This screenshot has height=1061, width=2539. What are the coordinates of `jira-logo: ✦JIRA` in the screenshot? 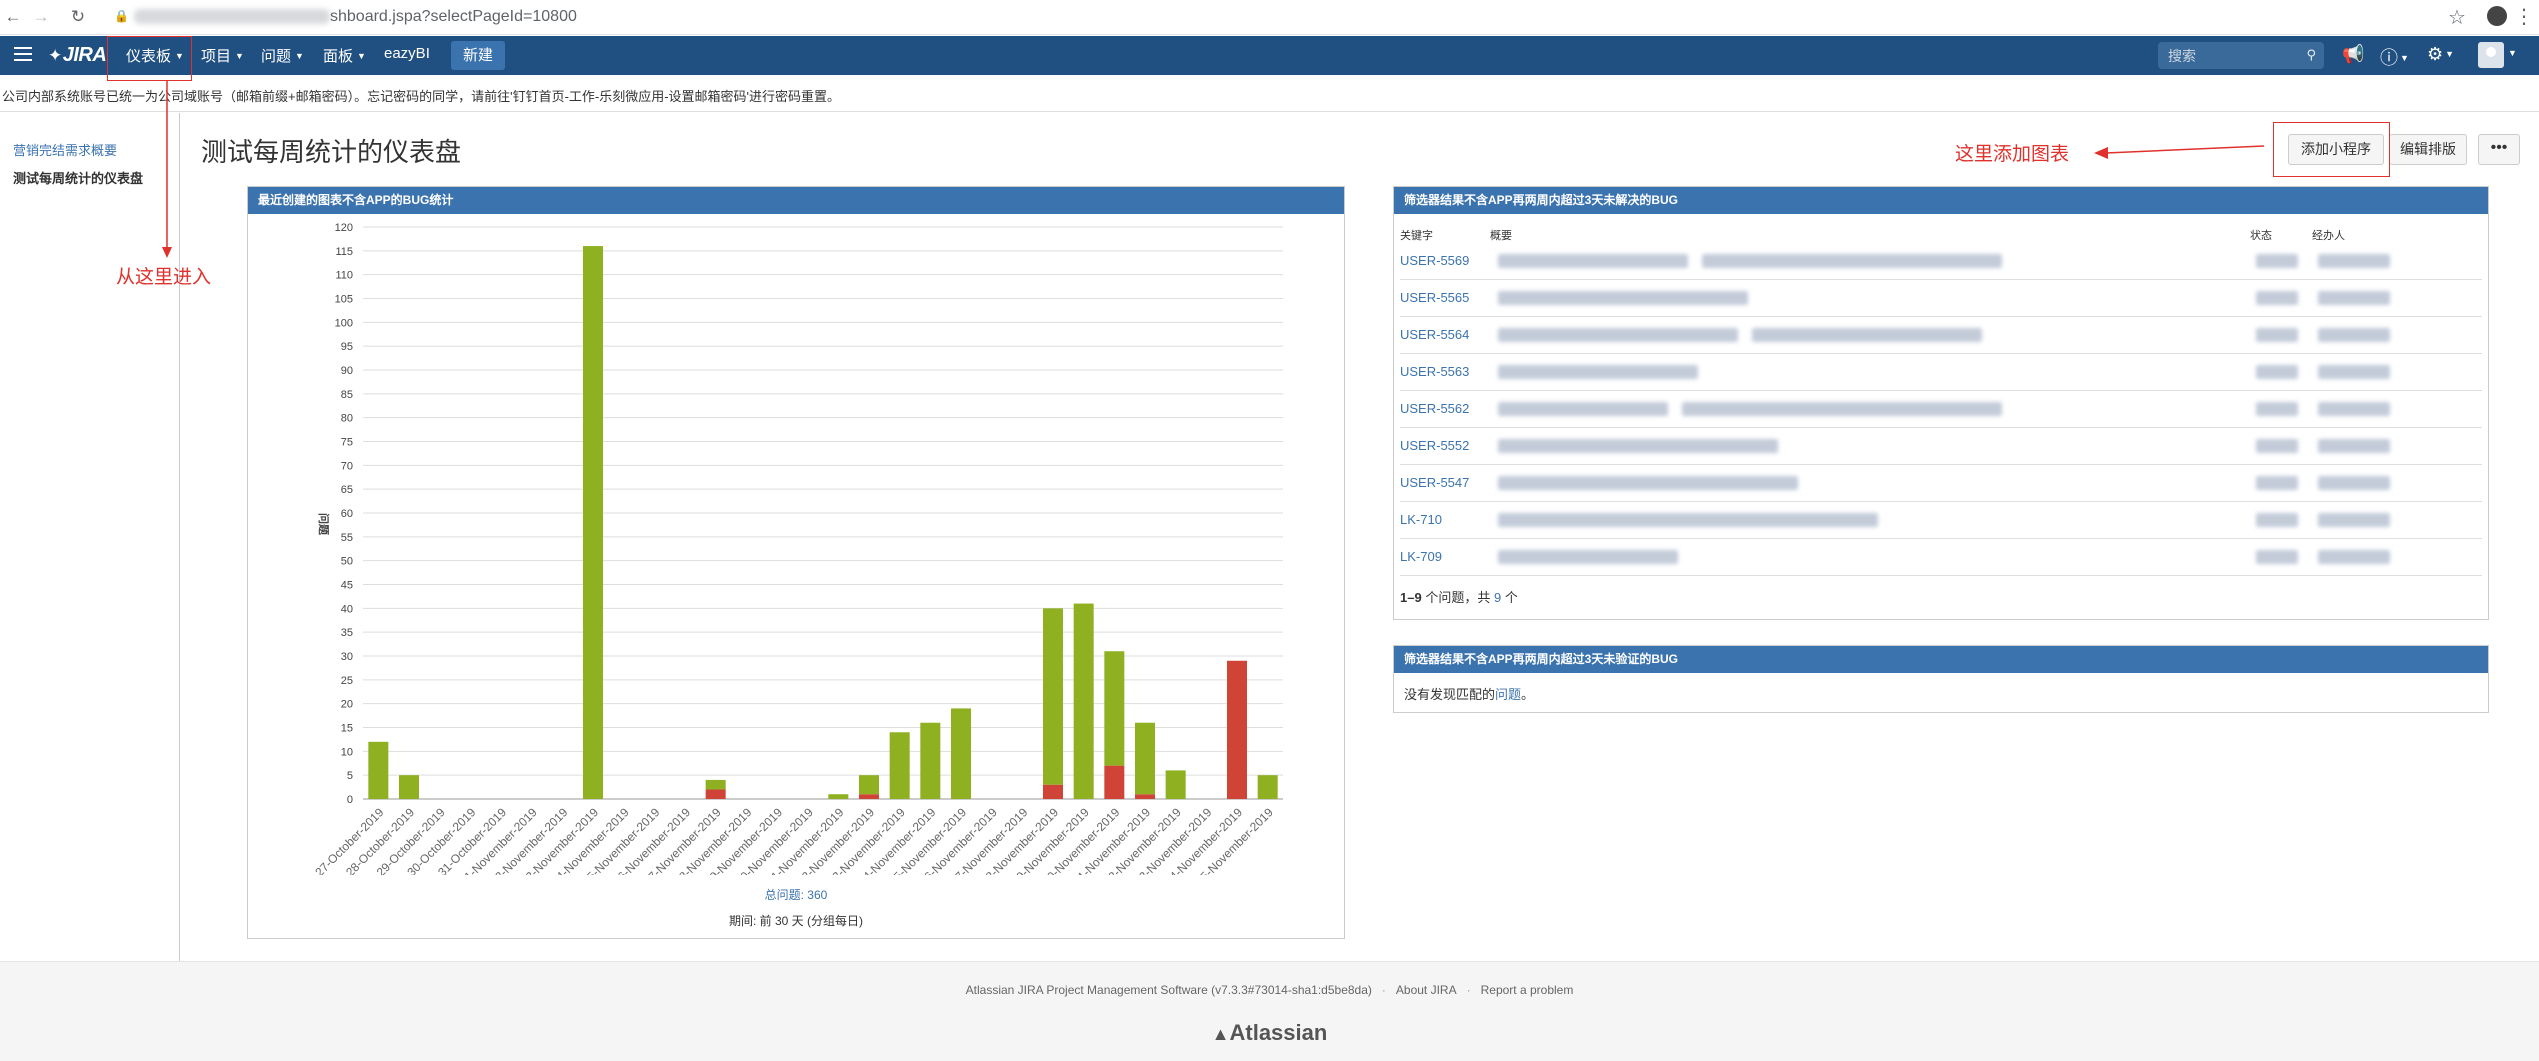 It's located at (77, 55).